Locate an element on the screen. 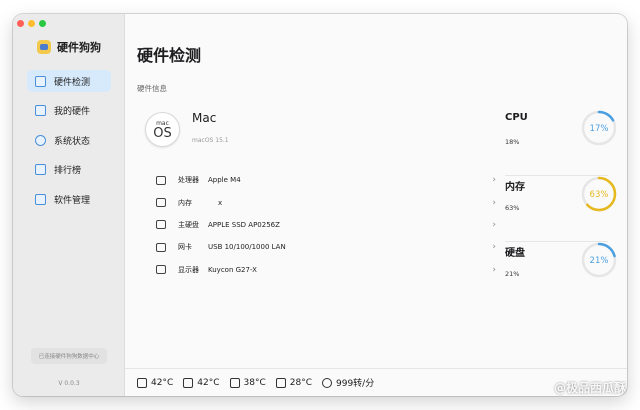 This screenshot has width=640, height=410. stat-fan-speed: 999转/分 is located at coordinates (348, 382).